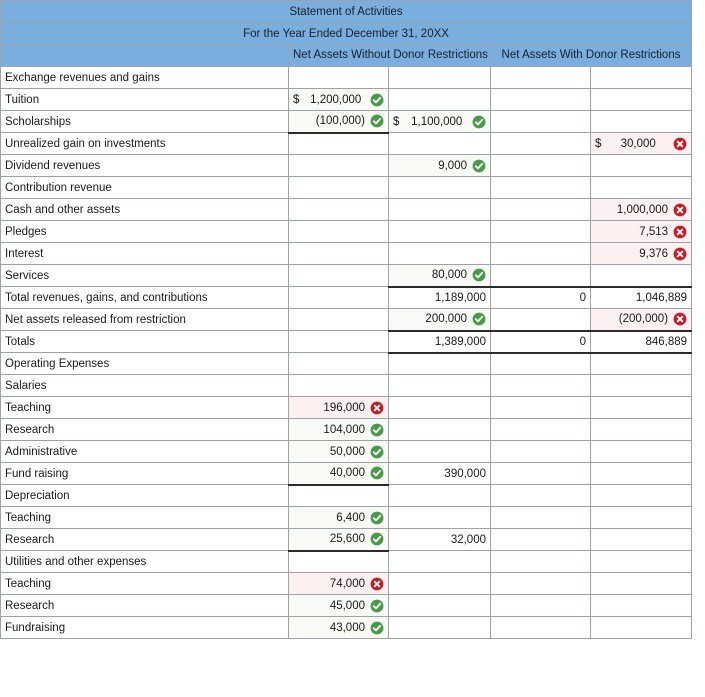  I want to click on answer-cell-incorrect: (200,000), so click(641, 320).